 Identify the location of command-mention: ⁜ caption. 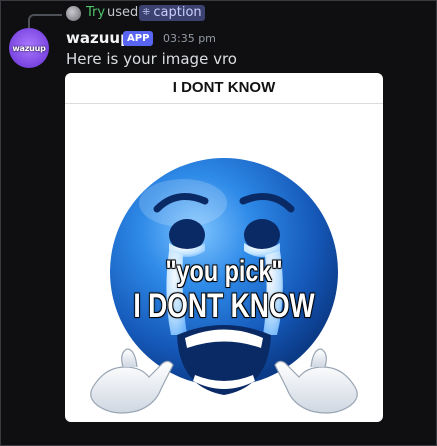
(172, 13).